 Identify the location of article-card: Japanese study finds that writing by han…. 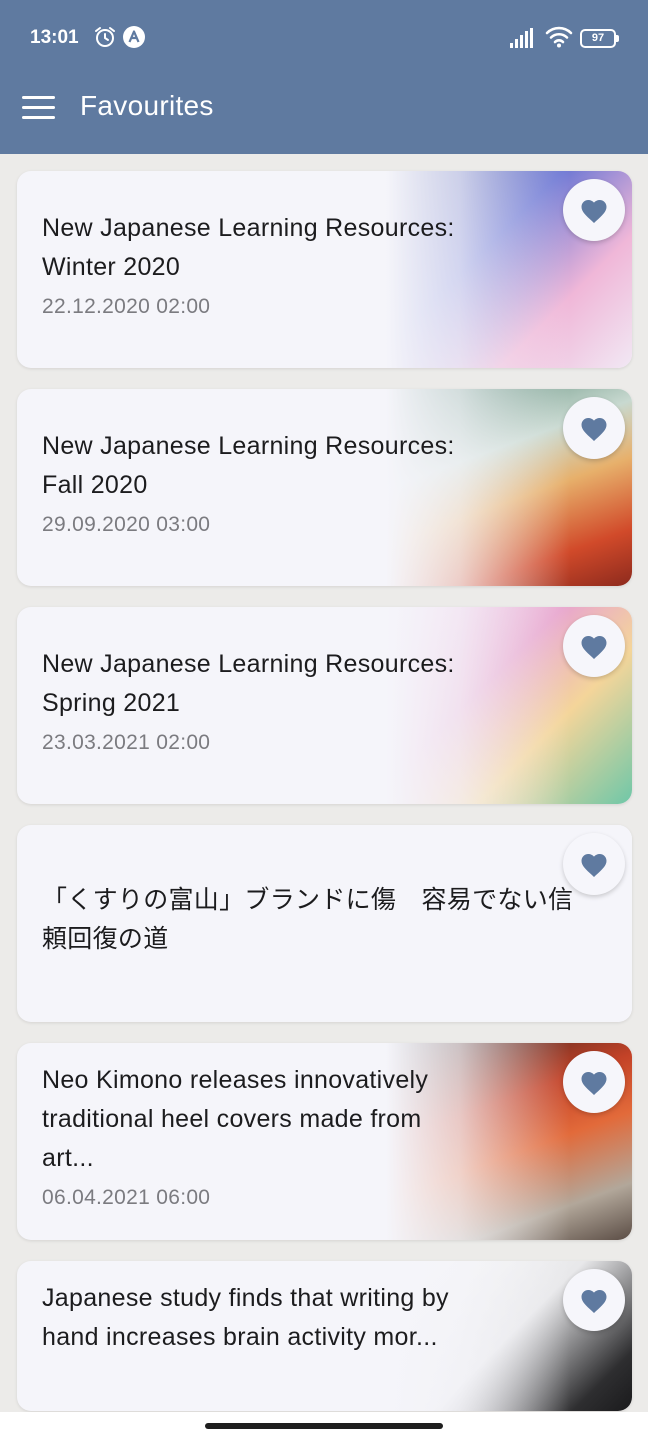
(324, 1336).